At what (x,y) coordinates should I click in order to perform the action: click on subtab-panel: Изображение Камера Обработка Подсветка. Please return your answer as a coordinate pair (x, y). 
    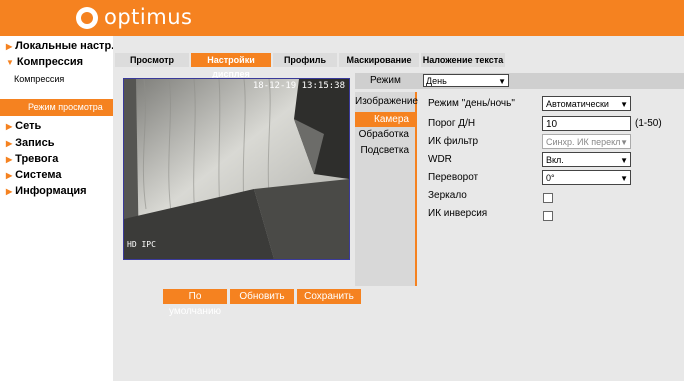
    Looking at the image, I should click on (386, 189).